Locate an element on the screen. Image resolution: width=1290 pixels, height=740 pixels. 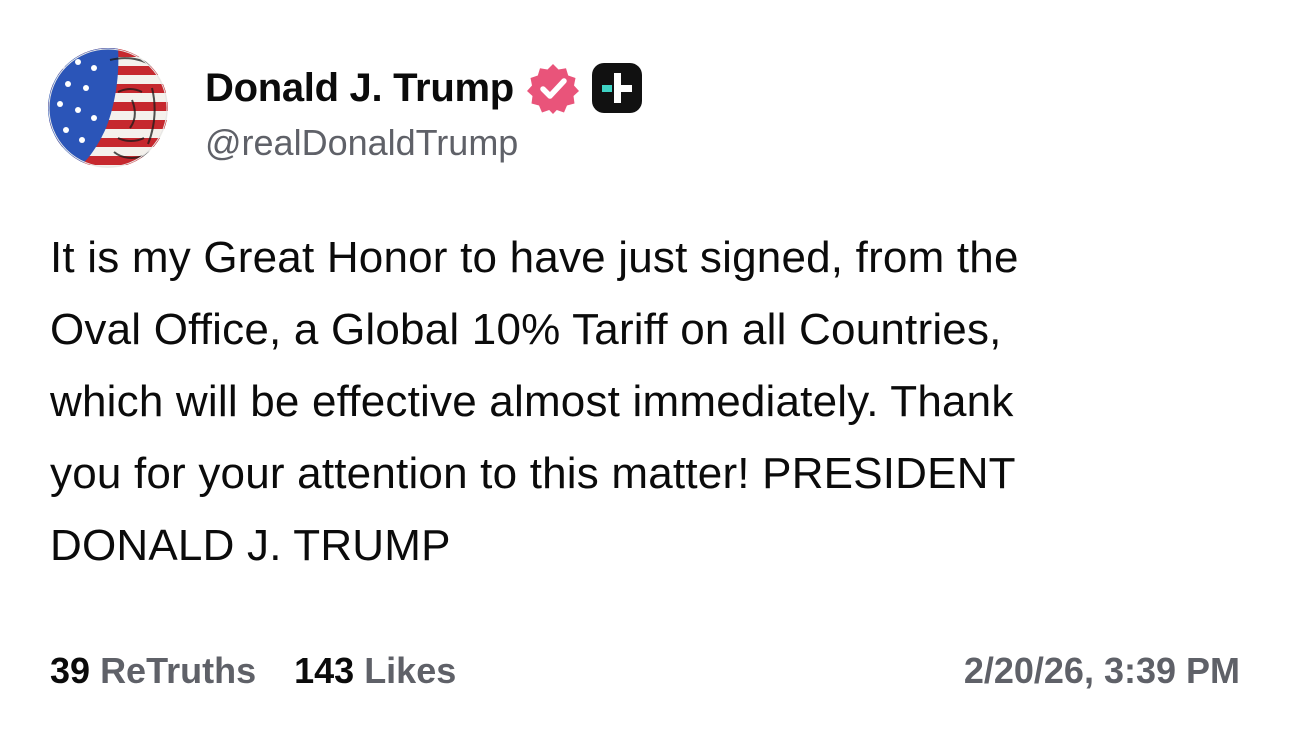
post-stats: 39 ReTruths 143 Likes is located at coordinates (253, 671).